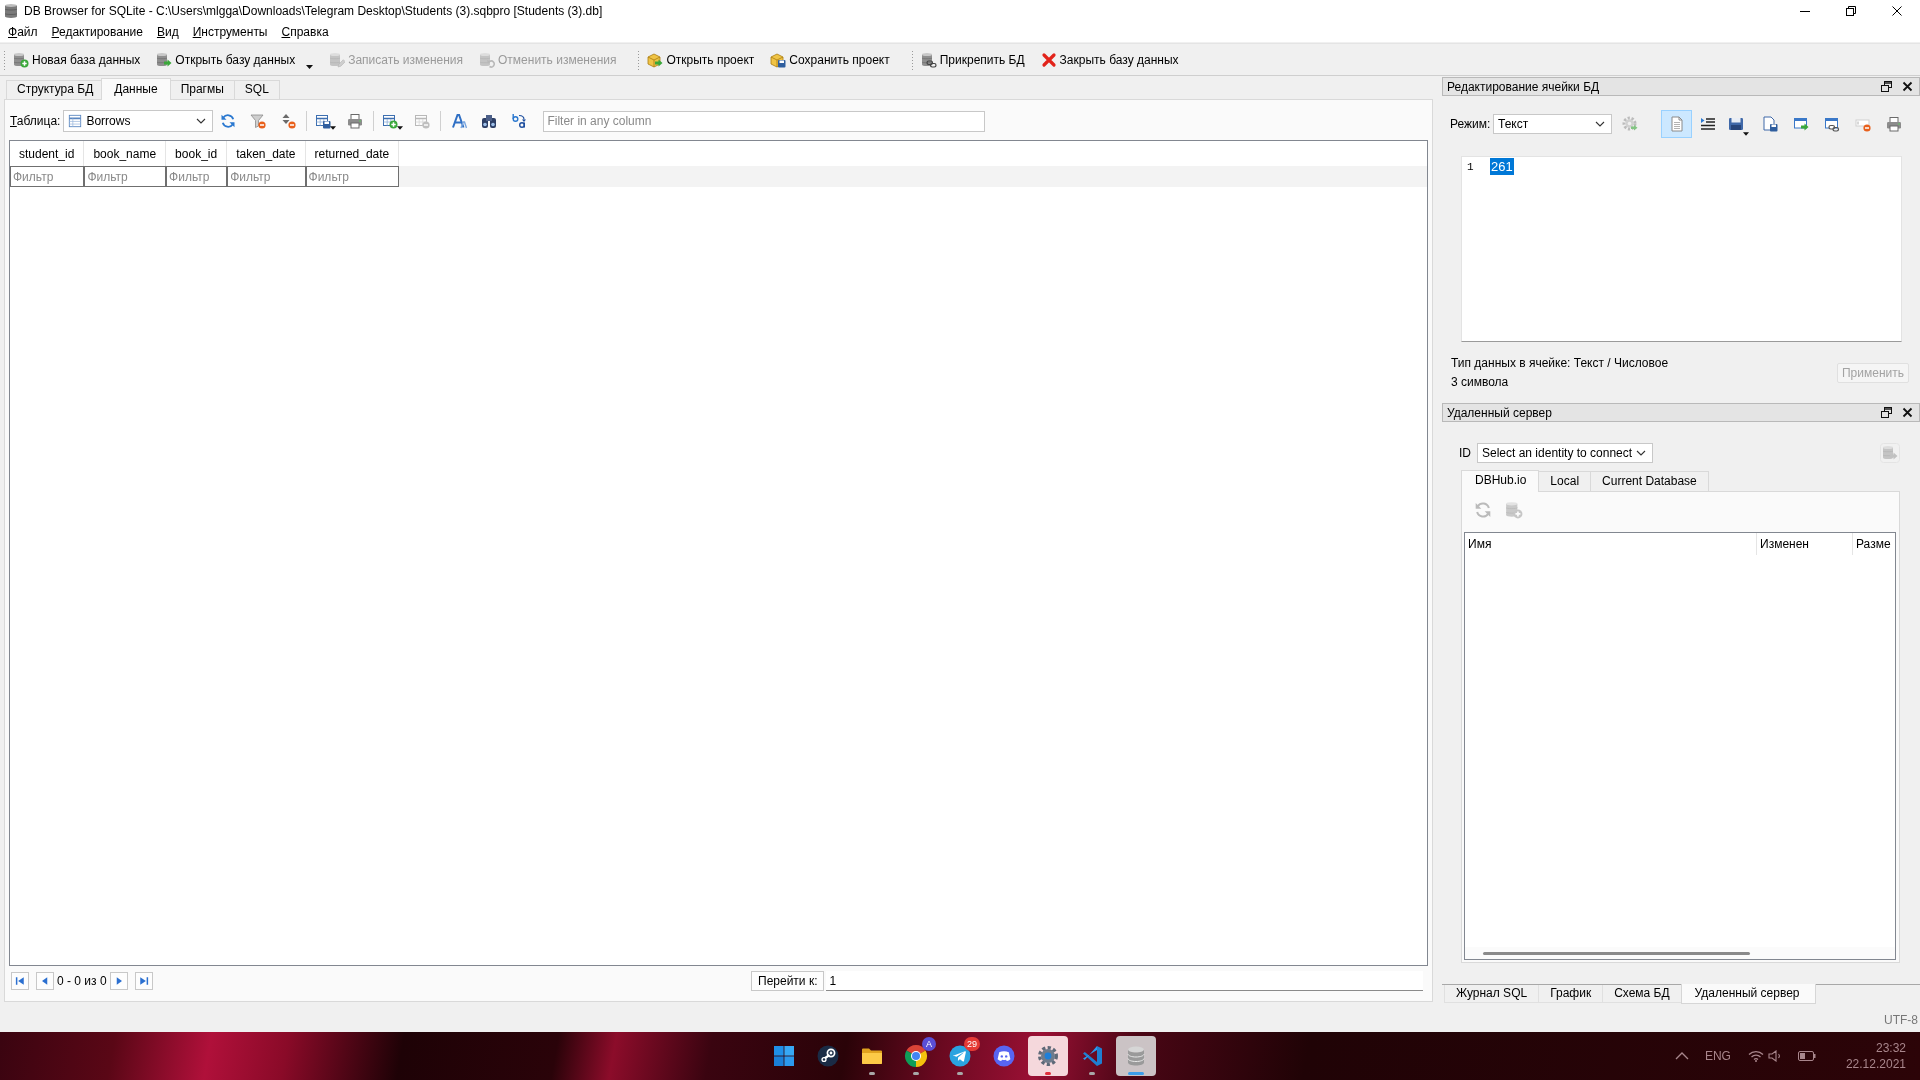 The width and height of the screenshot is (1920, 1080). I want to click on database-arrow-icon, so click(164, 59).